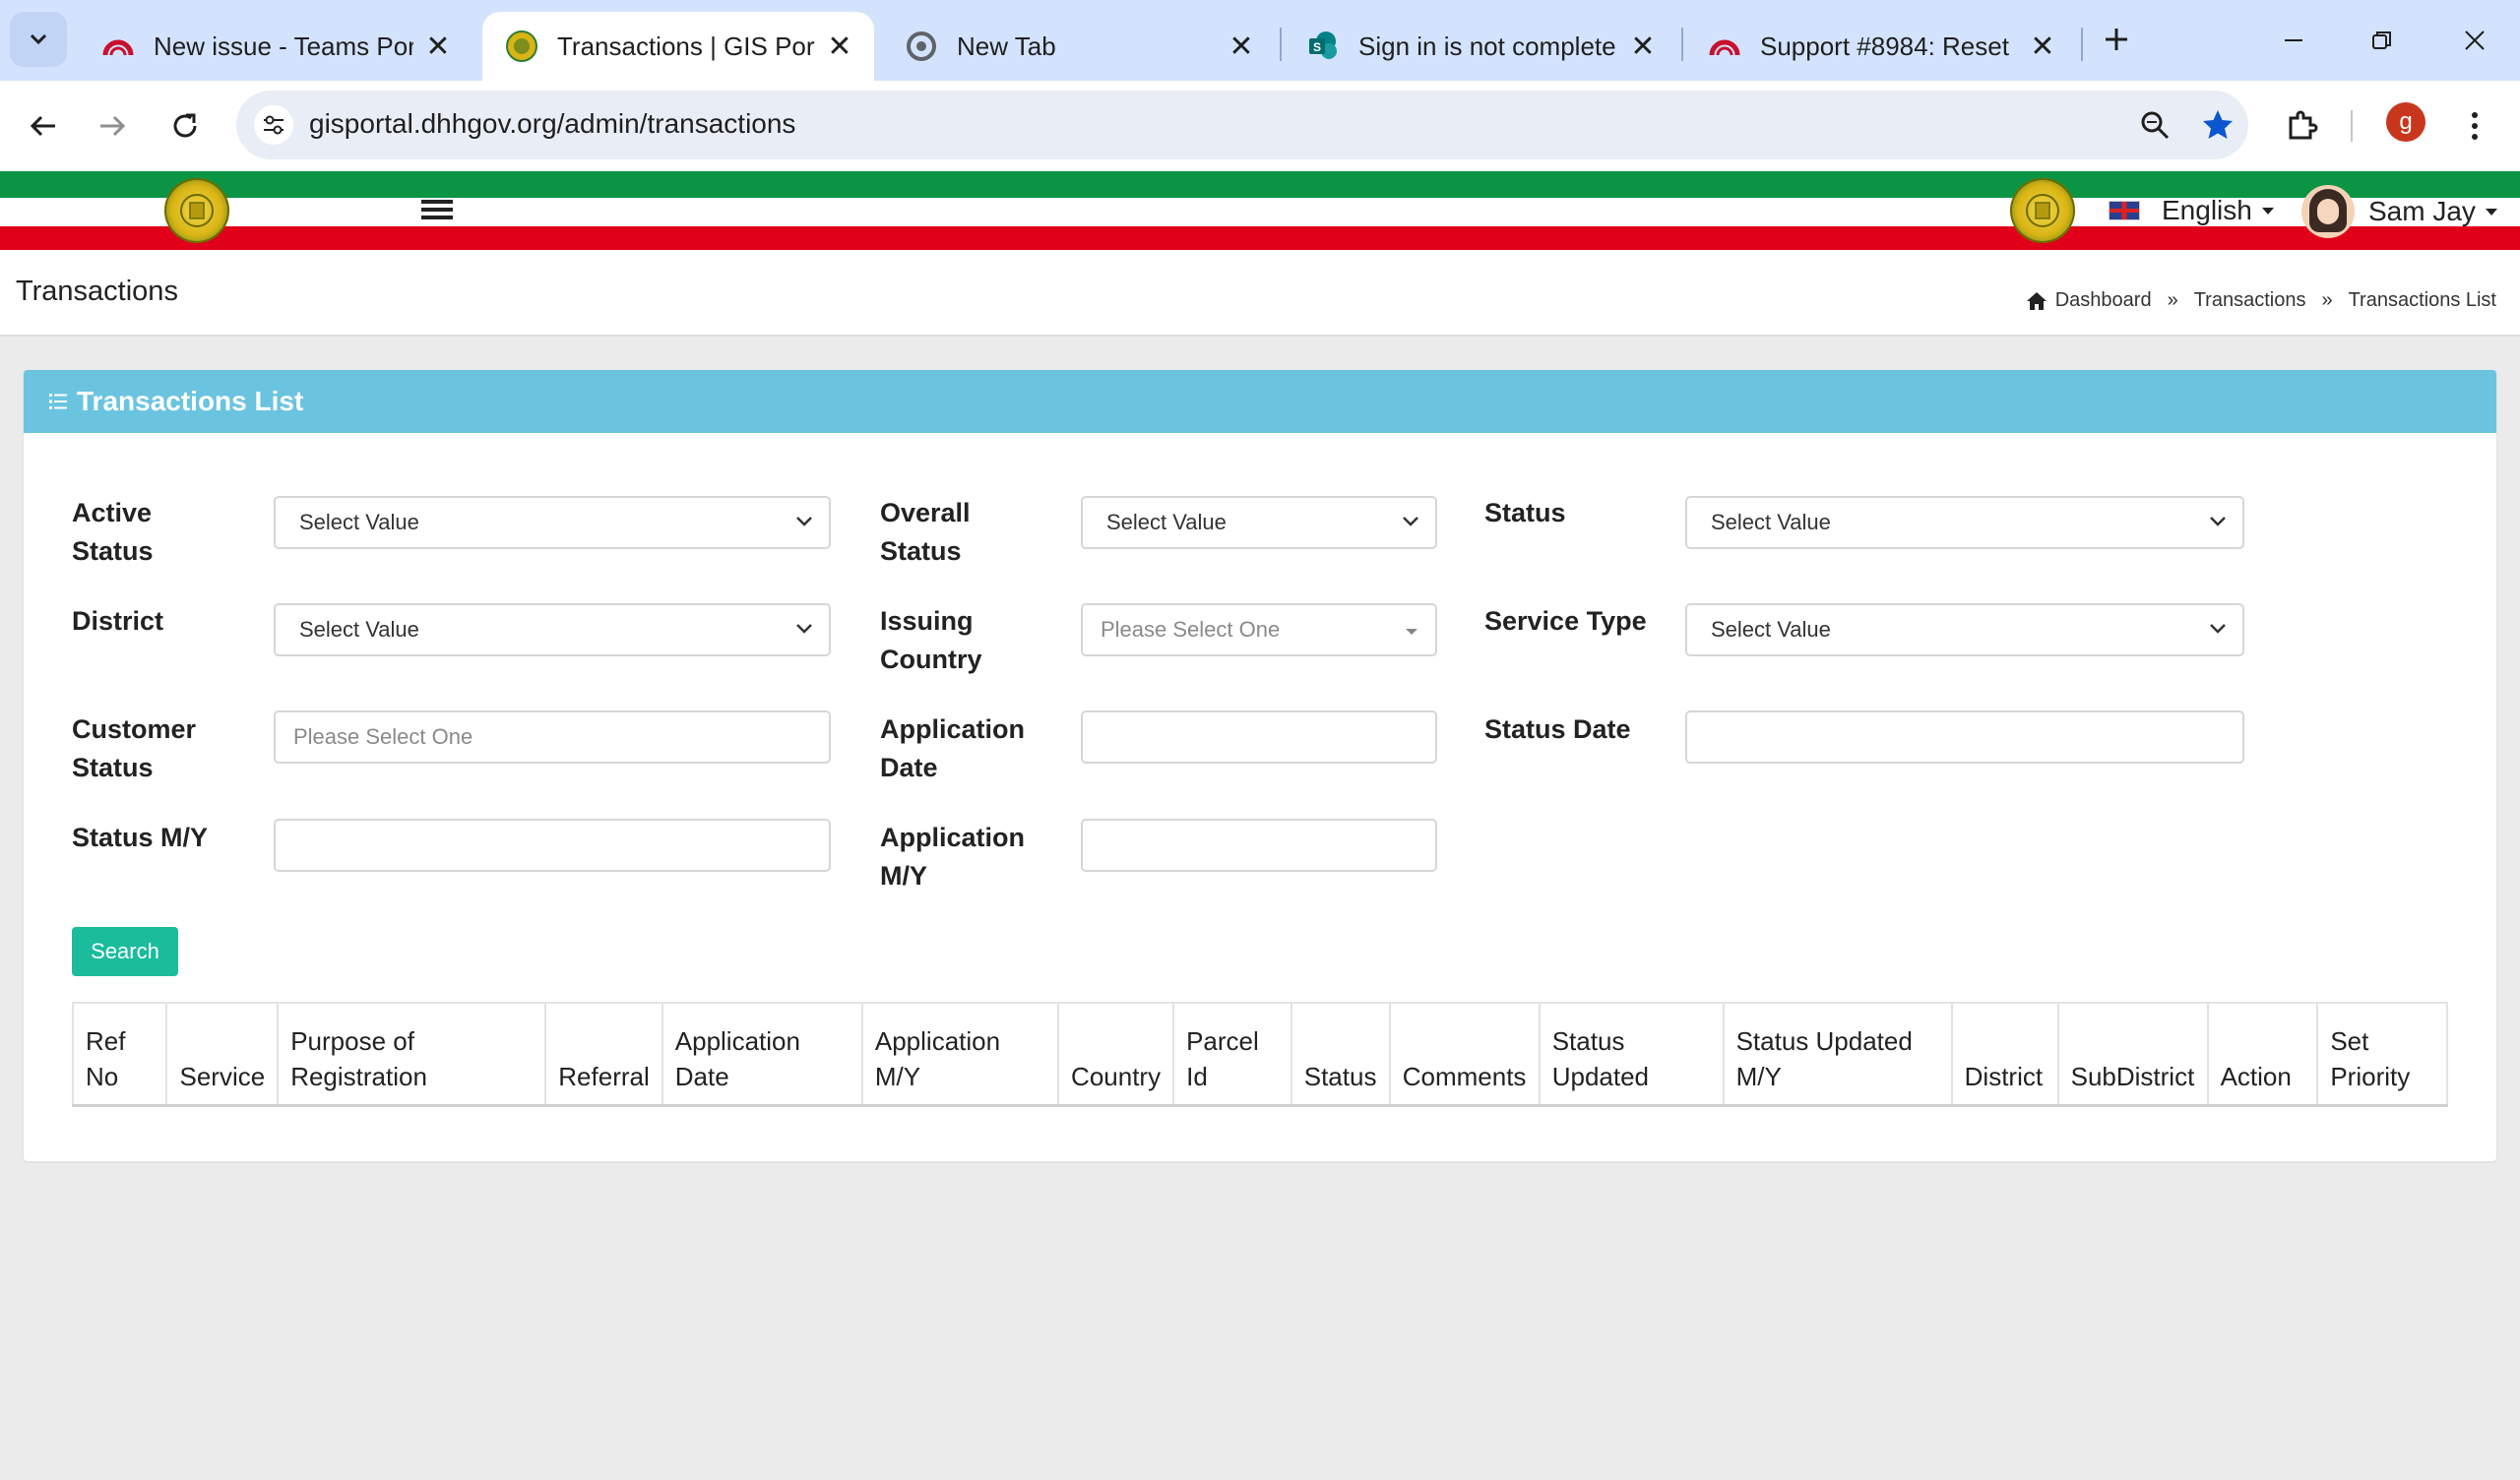 This screenshot has height=1480, width=2520. Describe the element at coordinates (552, 123) in the screenshot. I see `address-url: gisportal.dhhgov.org/admin/transactions` at that location.